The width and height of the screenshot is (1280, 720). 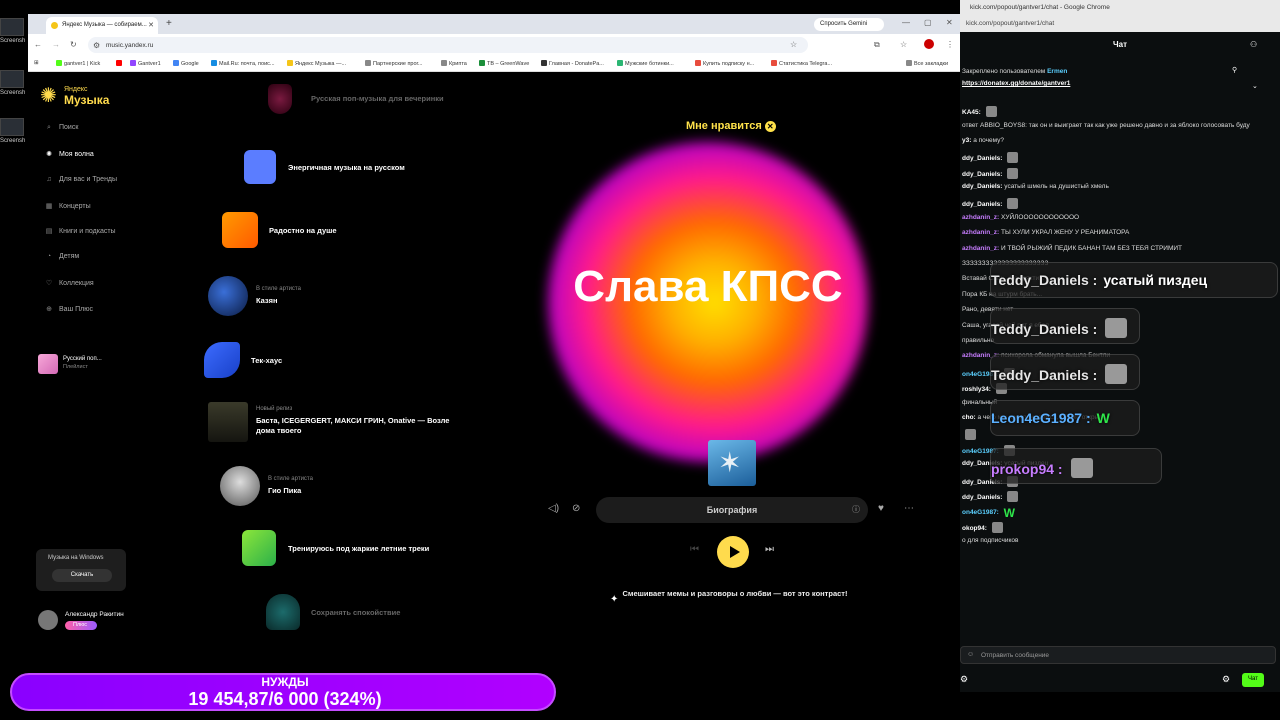 I want to click on chat-username: KA45:, so click(x=971, y=112).